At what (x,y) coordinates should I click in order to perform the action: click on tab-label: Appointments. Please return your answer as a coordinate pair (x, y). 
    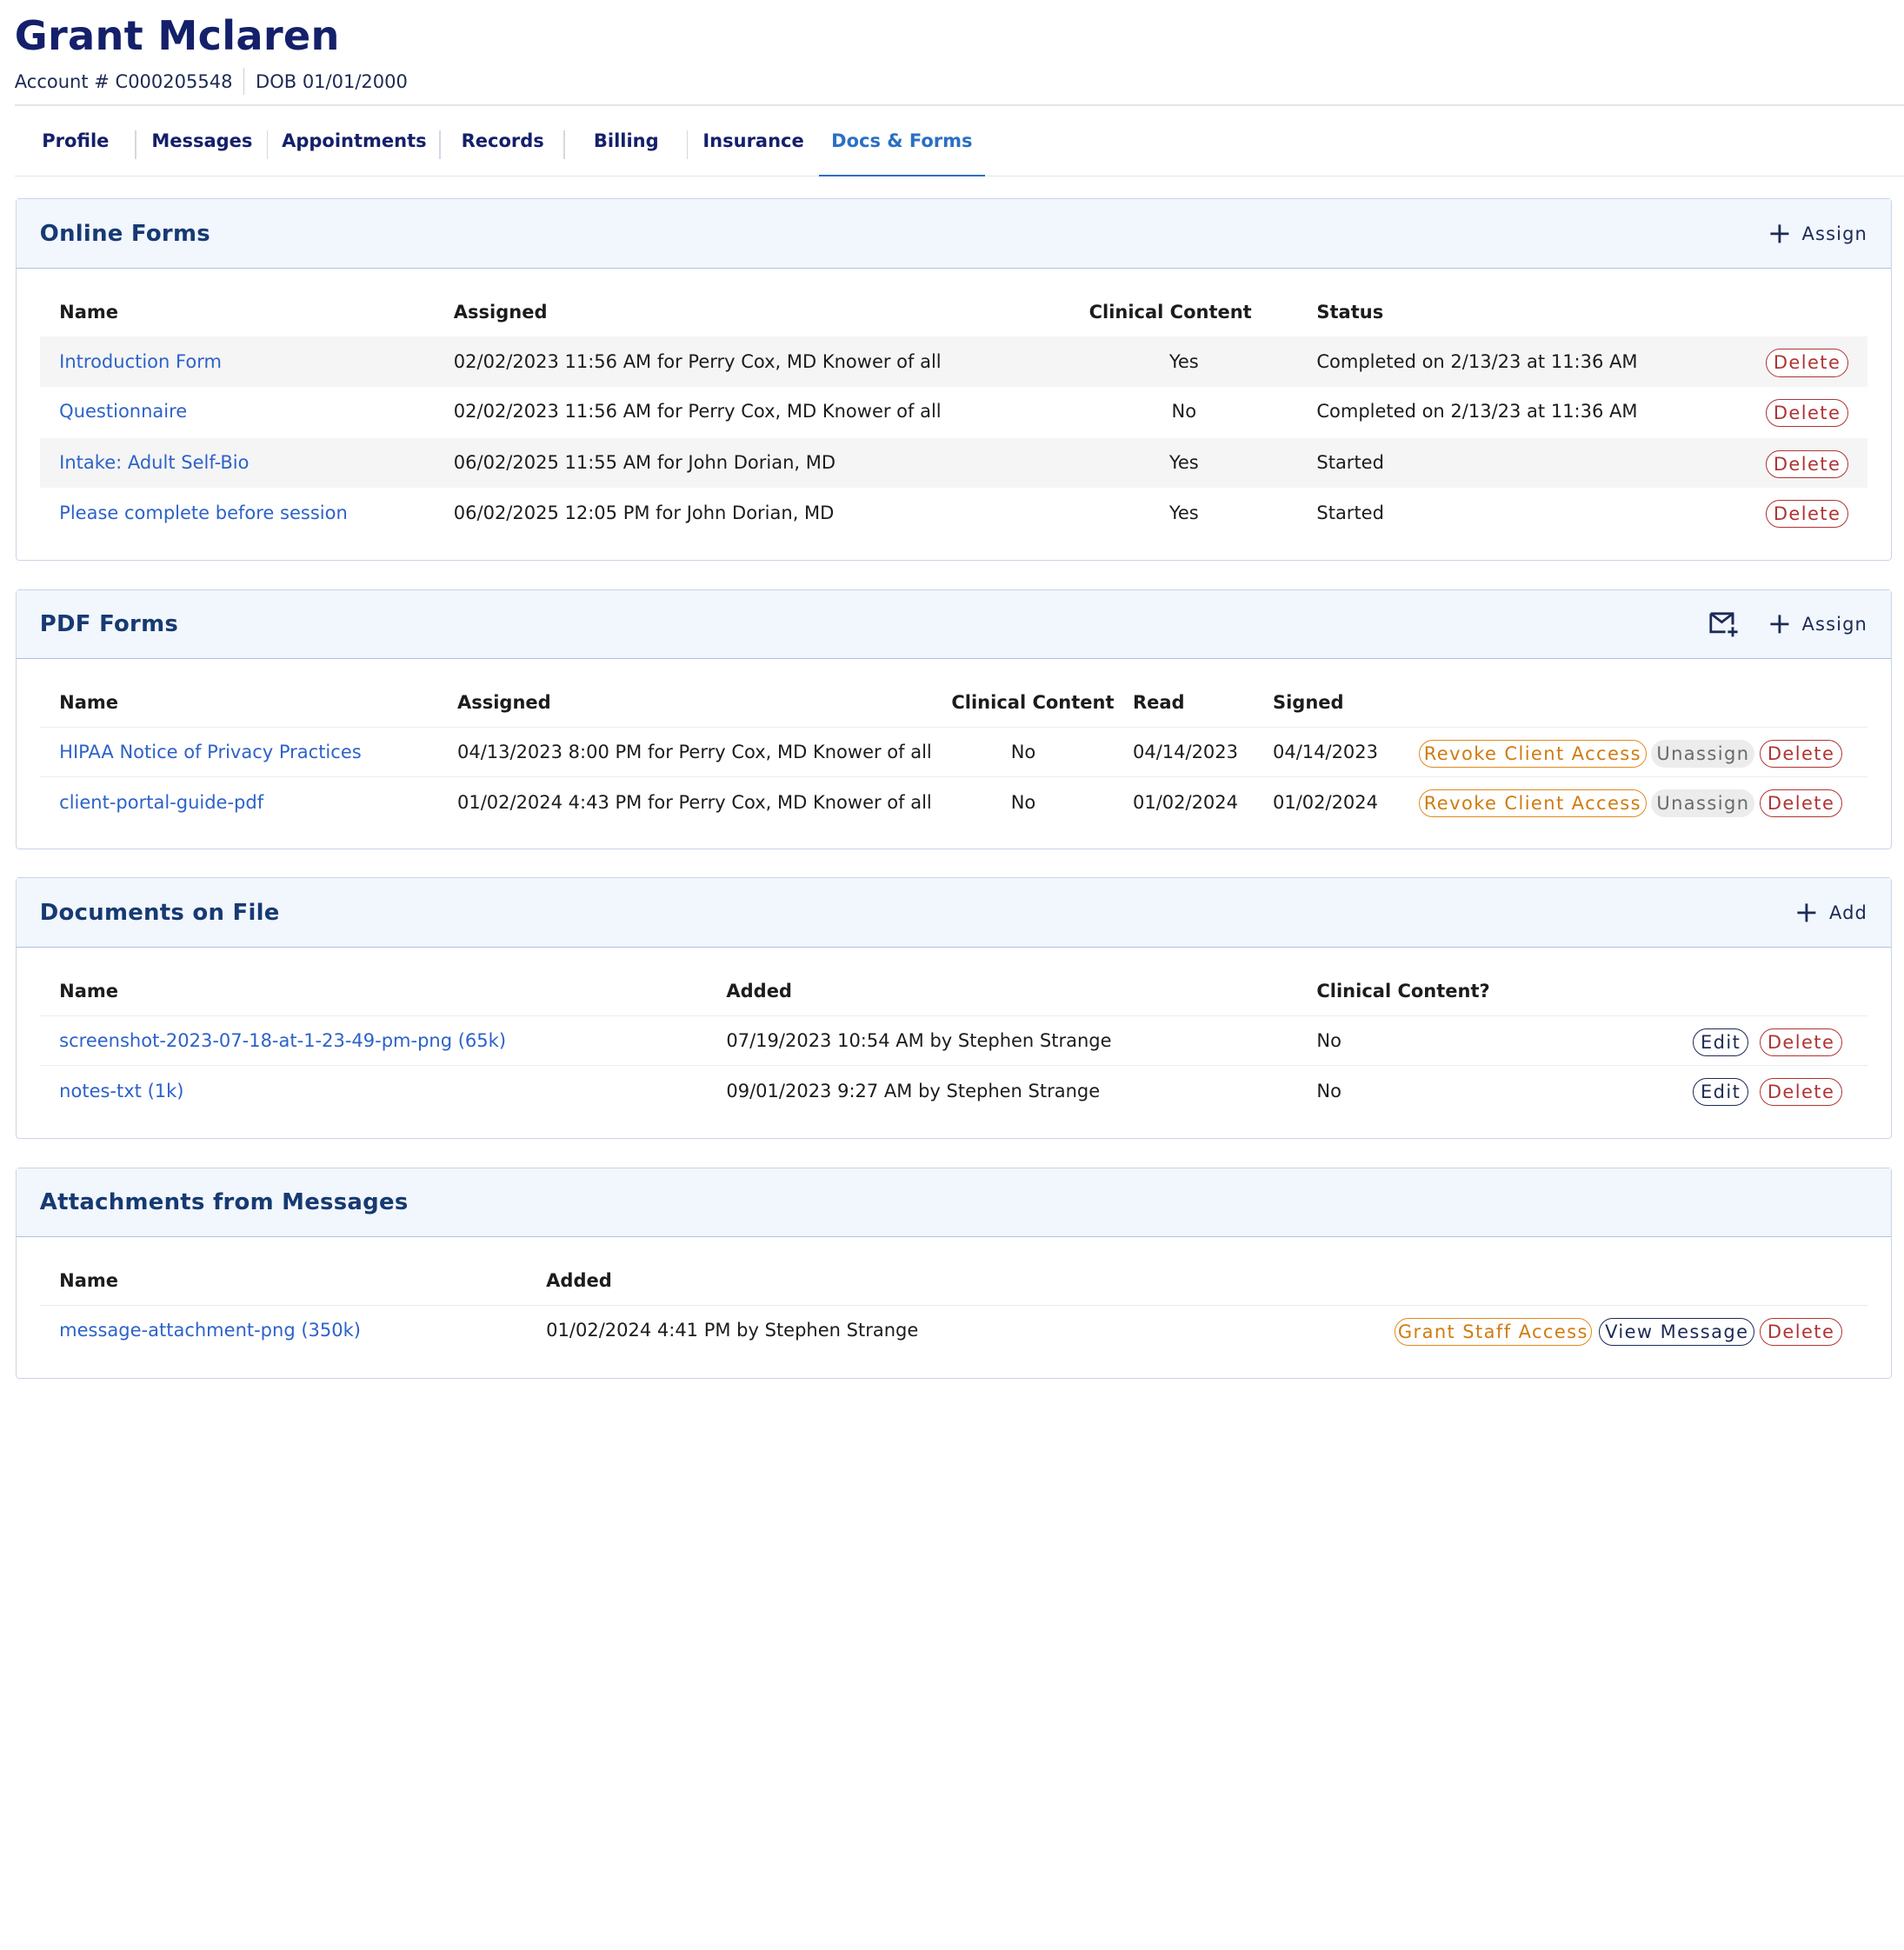
    Looking at the image, I should click on (354, 140).